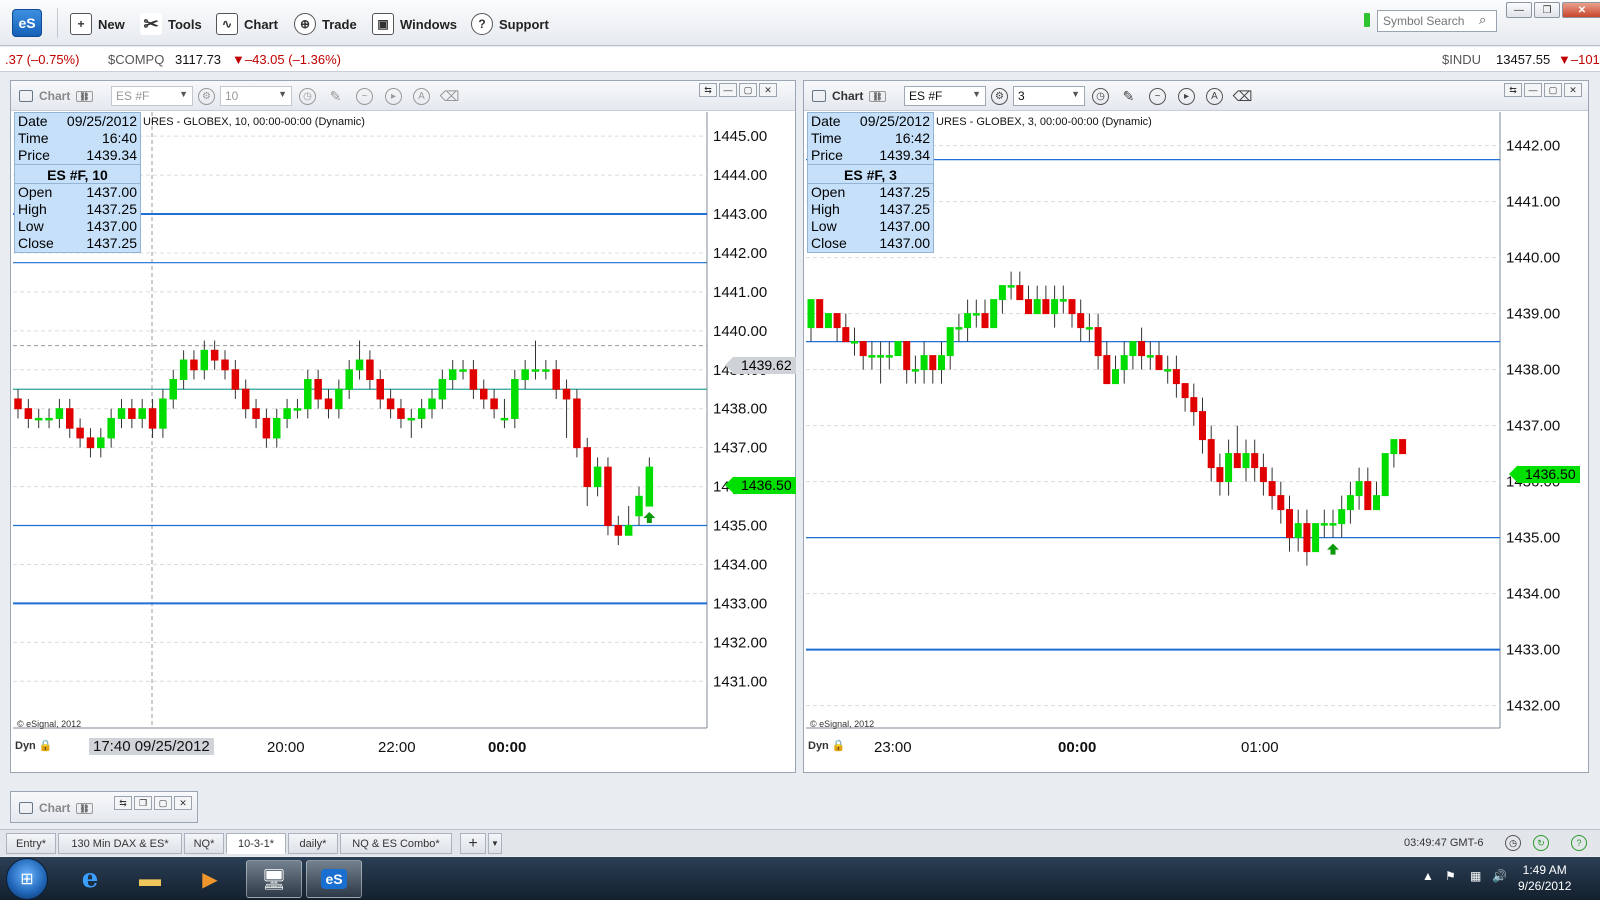 Image resolution: width=1600 pixels, height=900 pixels. I want to click on tab-daily: daily*, so click(313, 843).